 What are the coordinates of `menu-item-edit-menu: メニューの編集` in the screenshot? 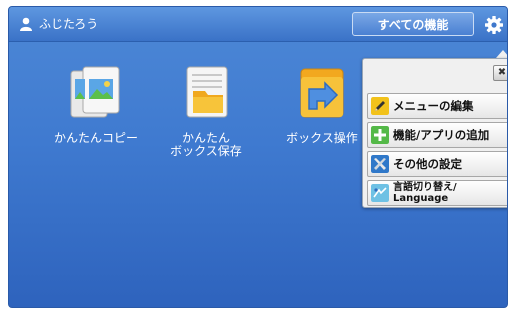 It's located at (437, 106).